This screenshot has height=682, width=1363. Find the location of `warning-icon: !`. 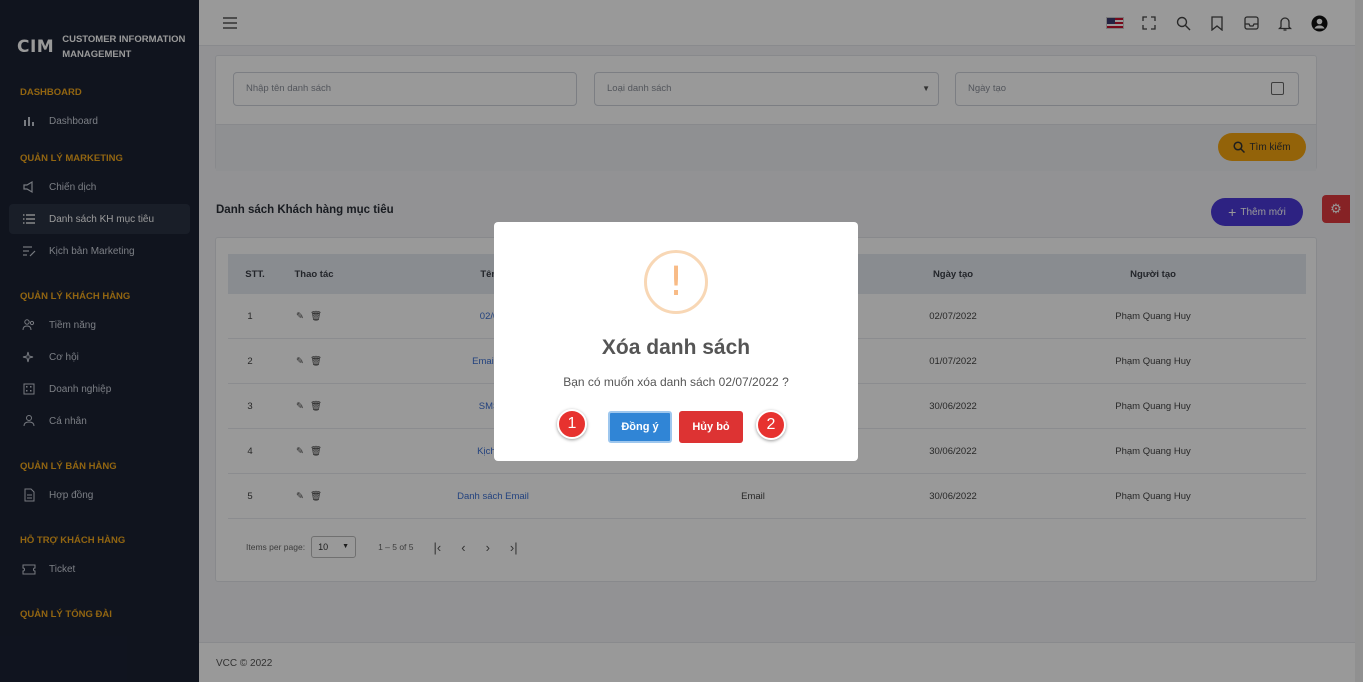

warning-icon: ! is located at coordinates (676, 282).